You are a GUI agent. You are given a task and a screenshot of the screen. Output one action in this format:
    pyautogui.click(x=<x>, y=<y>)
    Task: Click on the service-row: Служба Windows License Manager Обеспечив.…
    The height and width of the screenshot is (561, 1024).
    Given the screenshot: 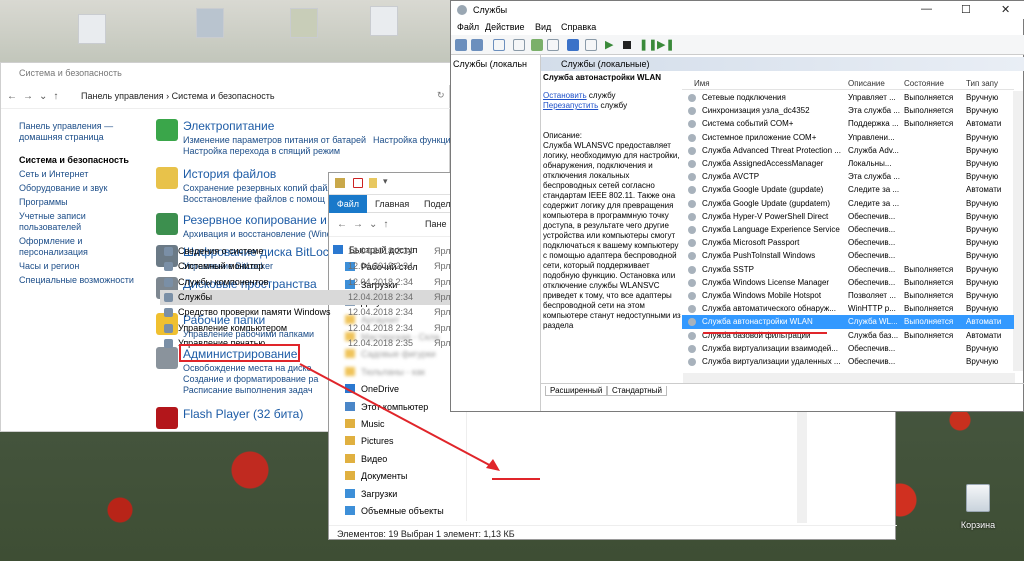 What is the action you would take?
    pyautogui.click(x=848, y=282)
    